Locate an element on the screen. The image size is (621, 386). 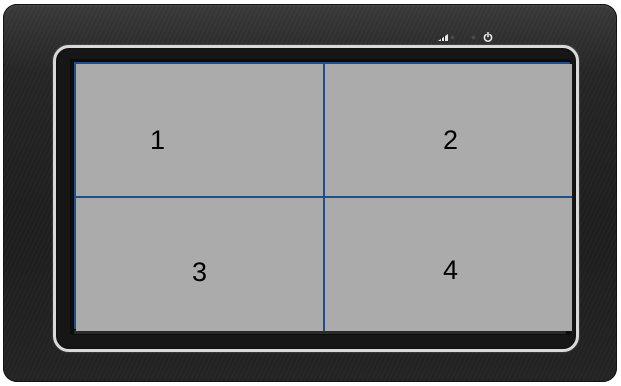
screen-pane-3: 3 is located at coordinates (200, 264).